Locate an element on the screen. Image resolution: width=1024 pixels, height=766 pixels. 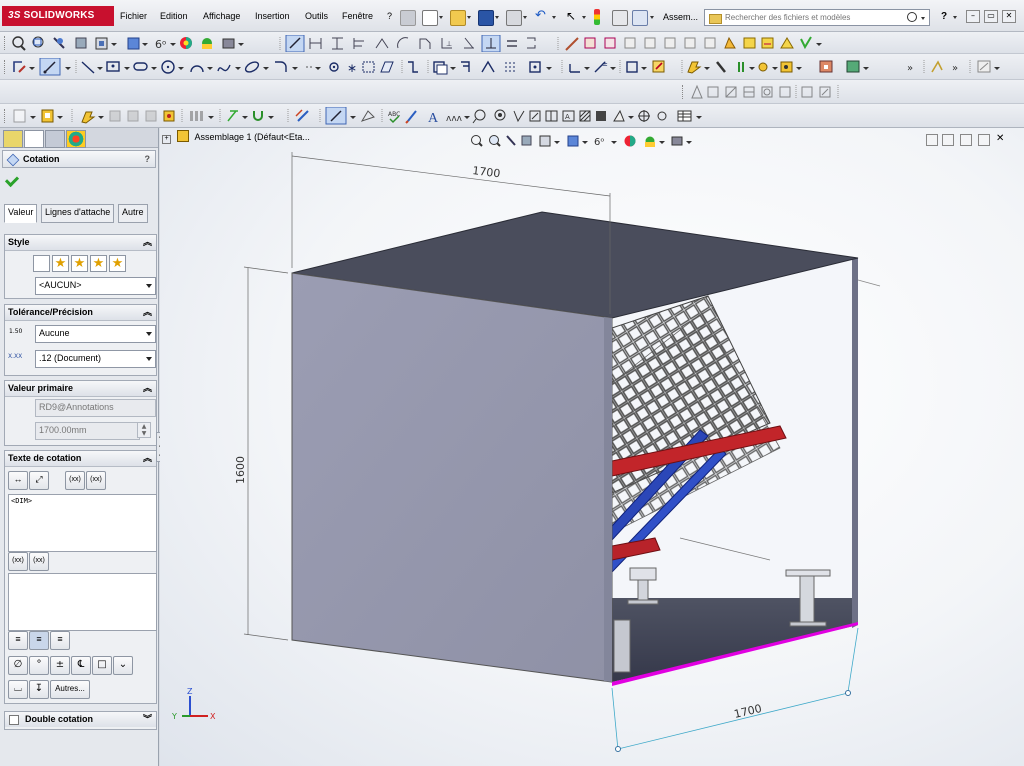
value-spinner: ▲ ▼ is located at coordinates (144, 430).